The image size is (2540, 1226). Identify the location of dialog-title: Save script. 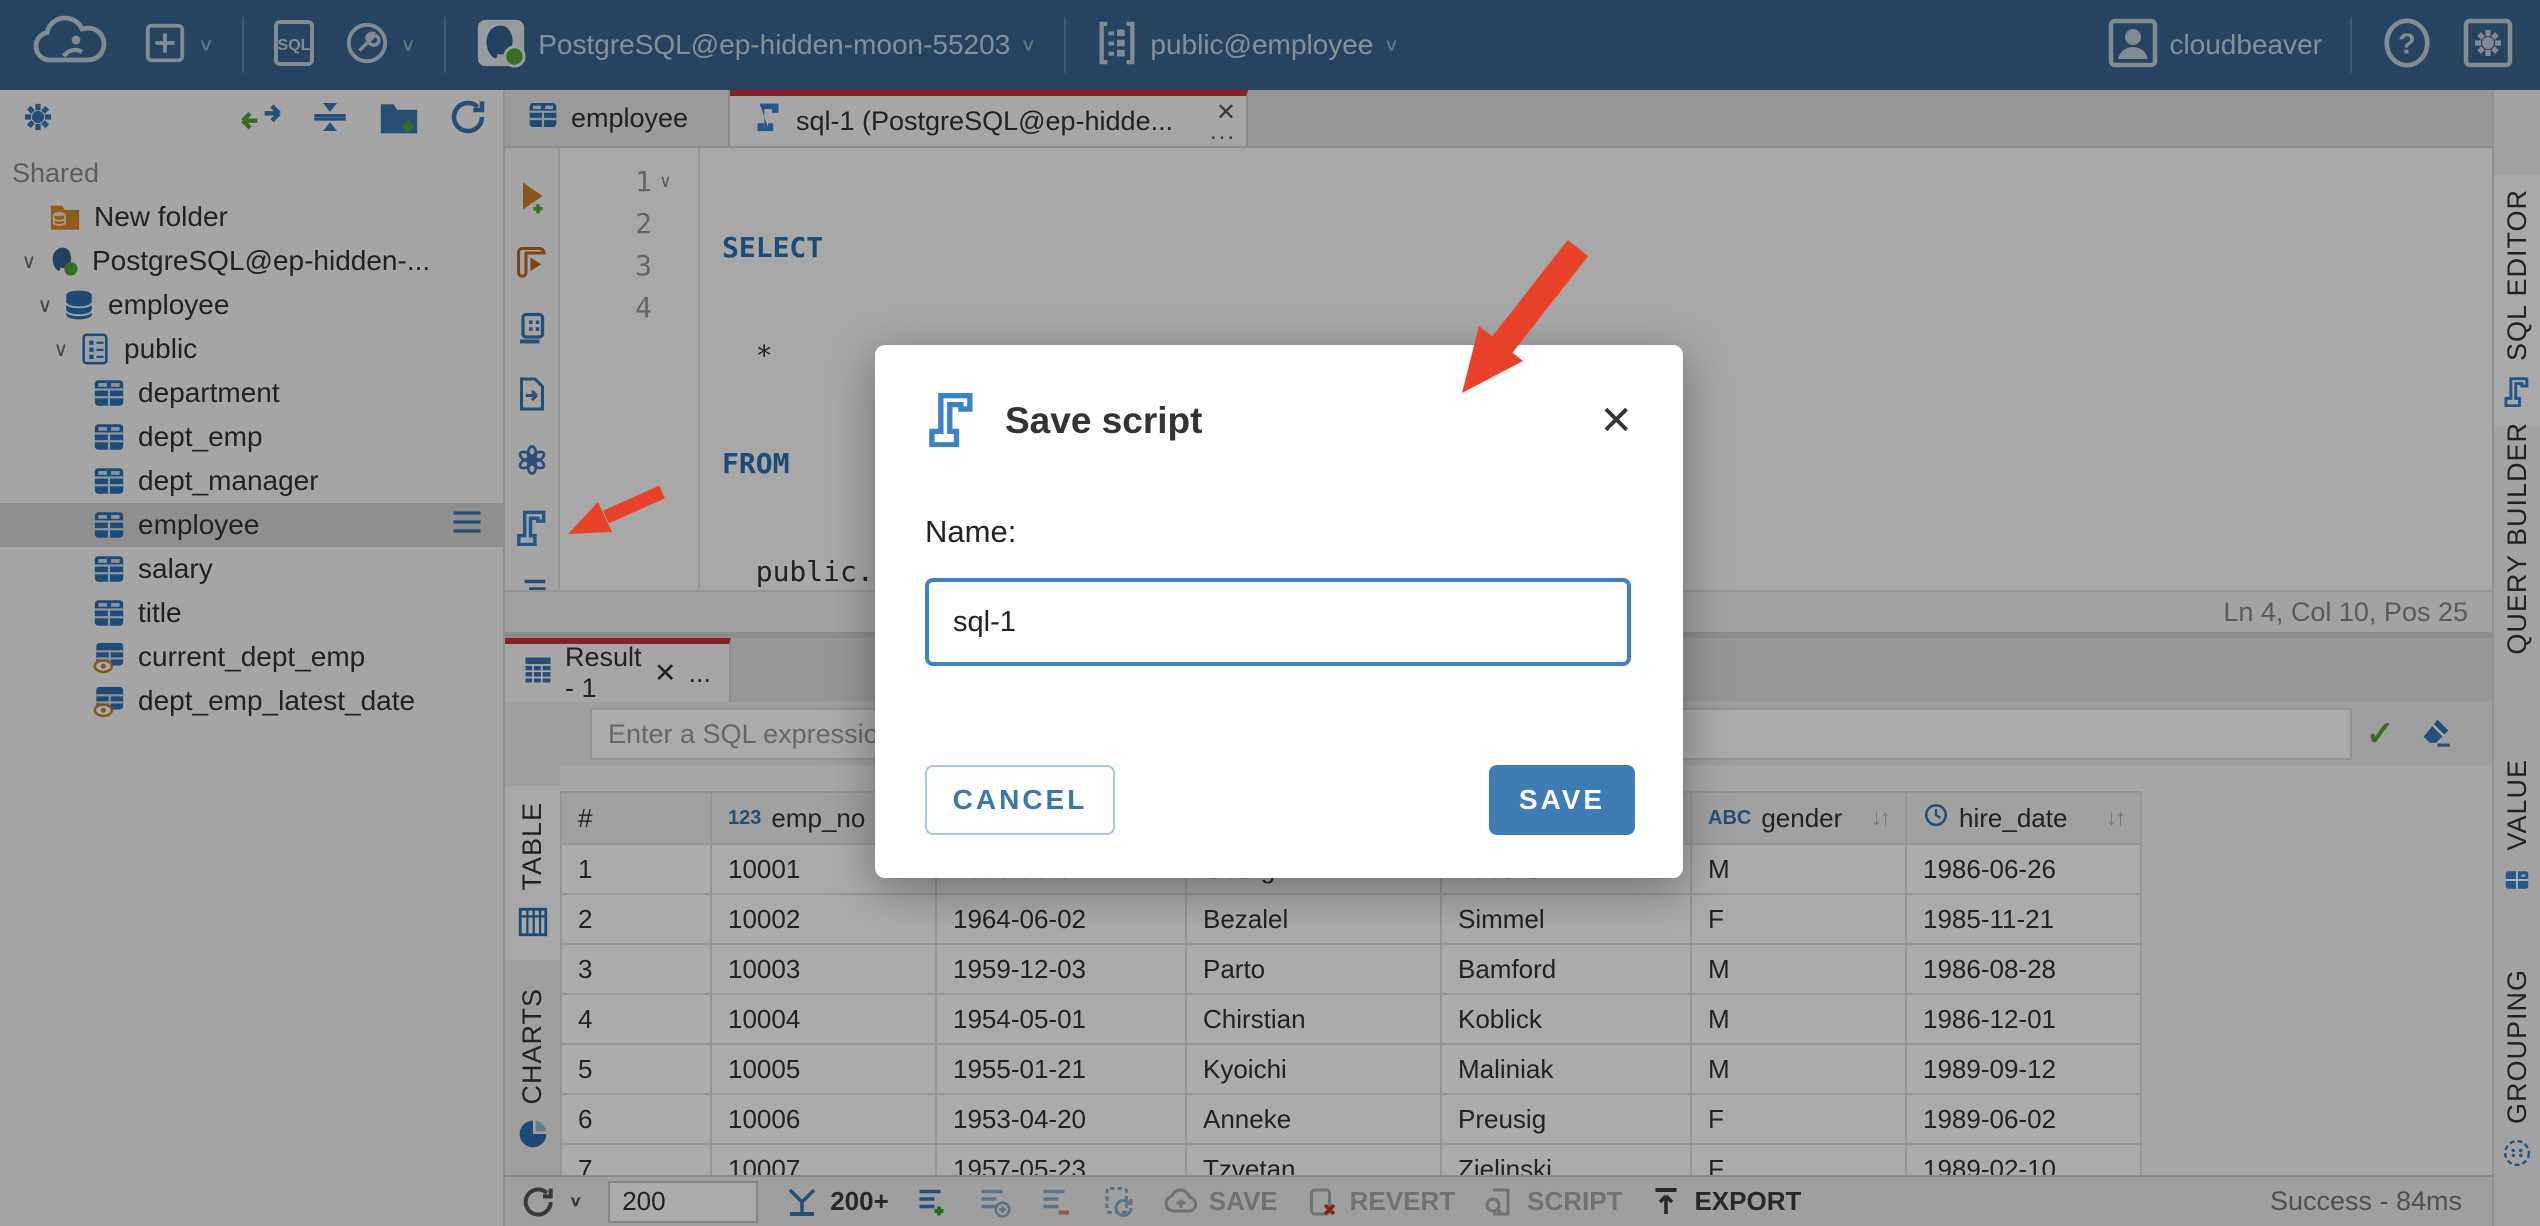
(1104, 420).